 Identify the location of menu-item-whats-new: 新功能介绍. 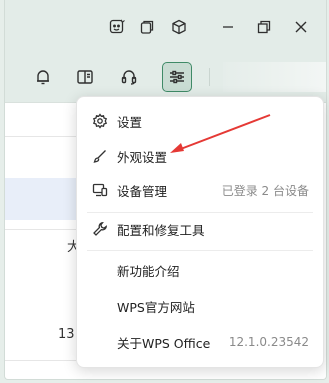
(200, 270).